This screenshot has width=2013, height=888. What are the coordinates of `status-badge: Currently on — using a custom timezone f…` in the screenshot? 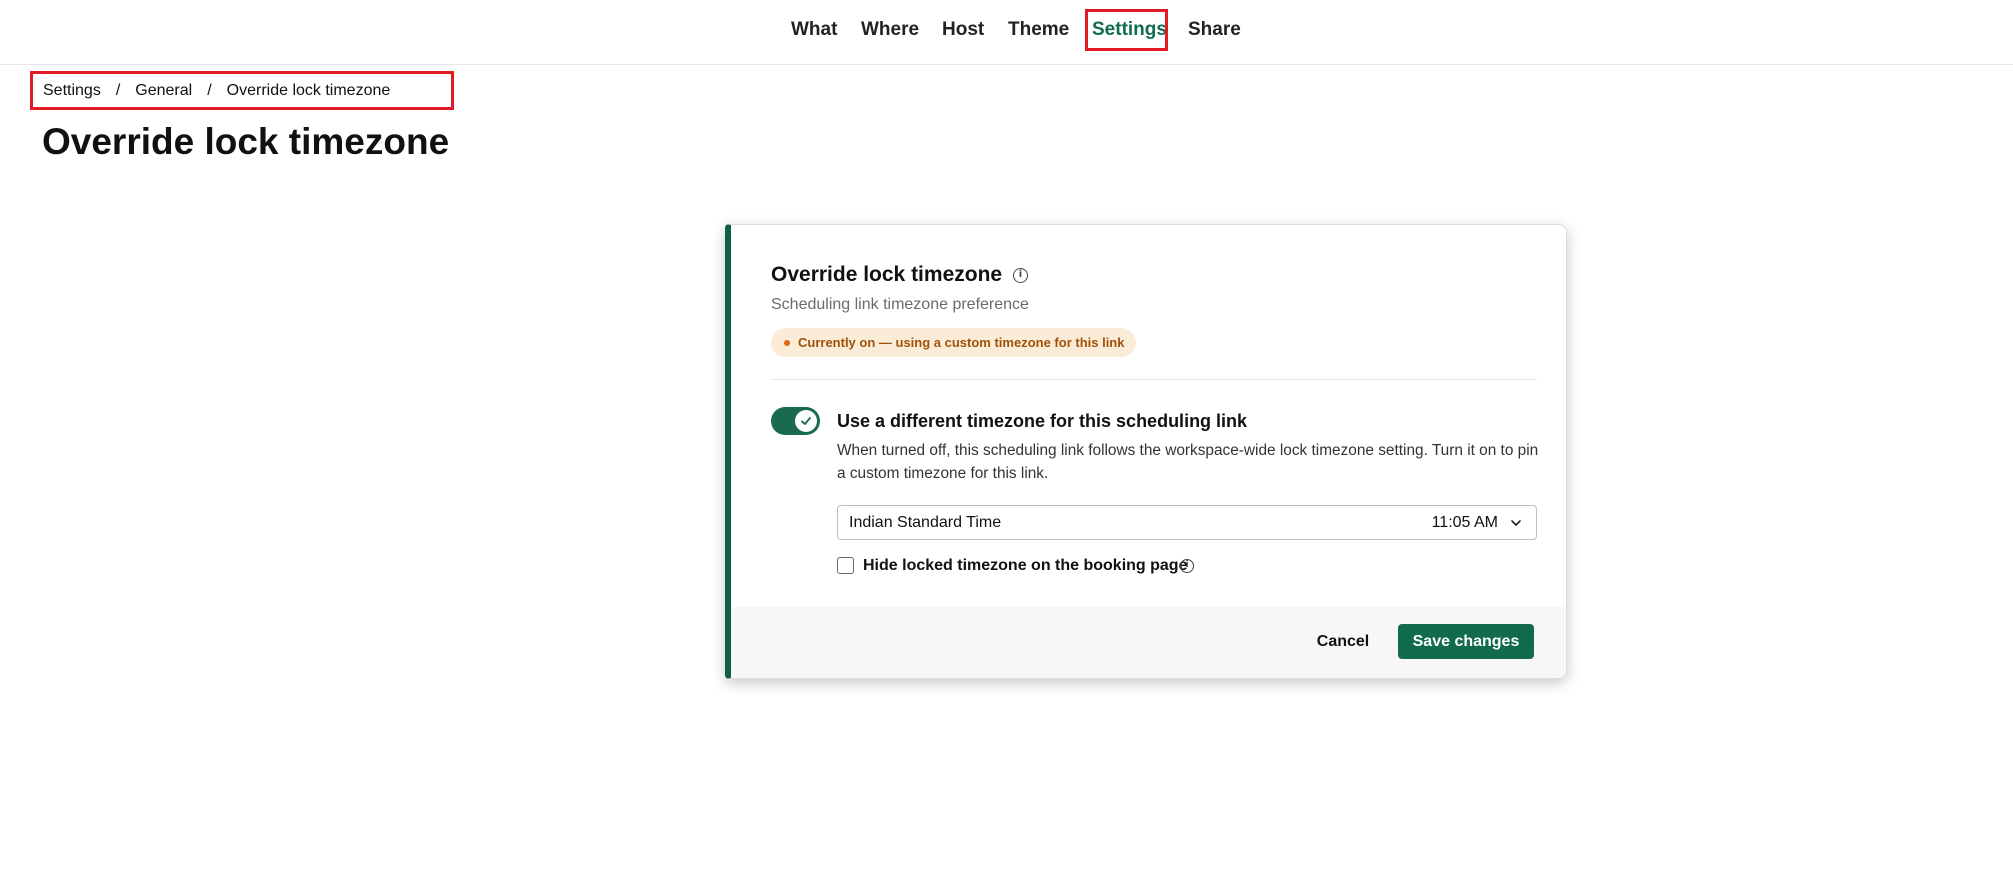 It's located at (954, 342).